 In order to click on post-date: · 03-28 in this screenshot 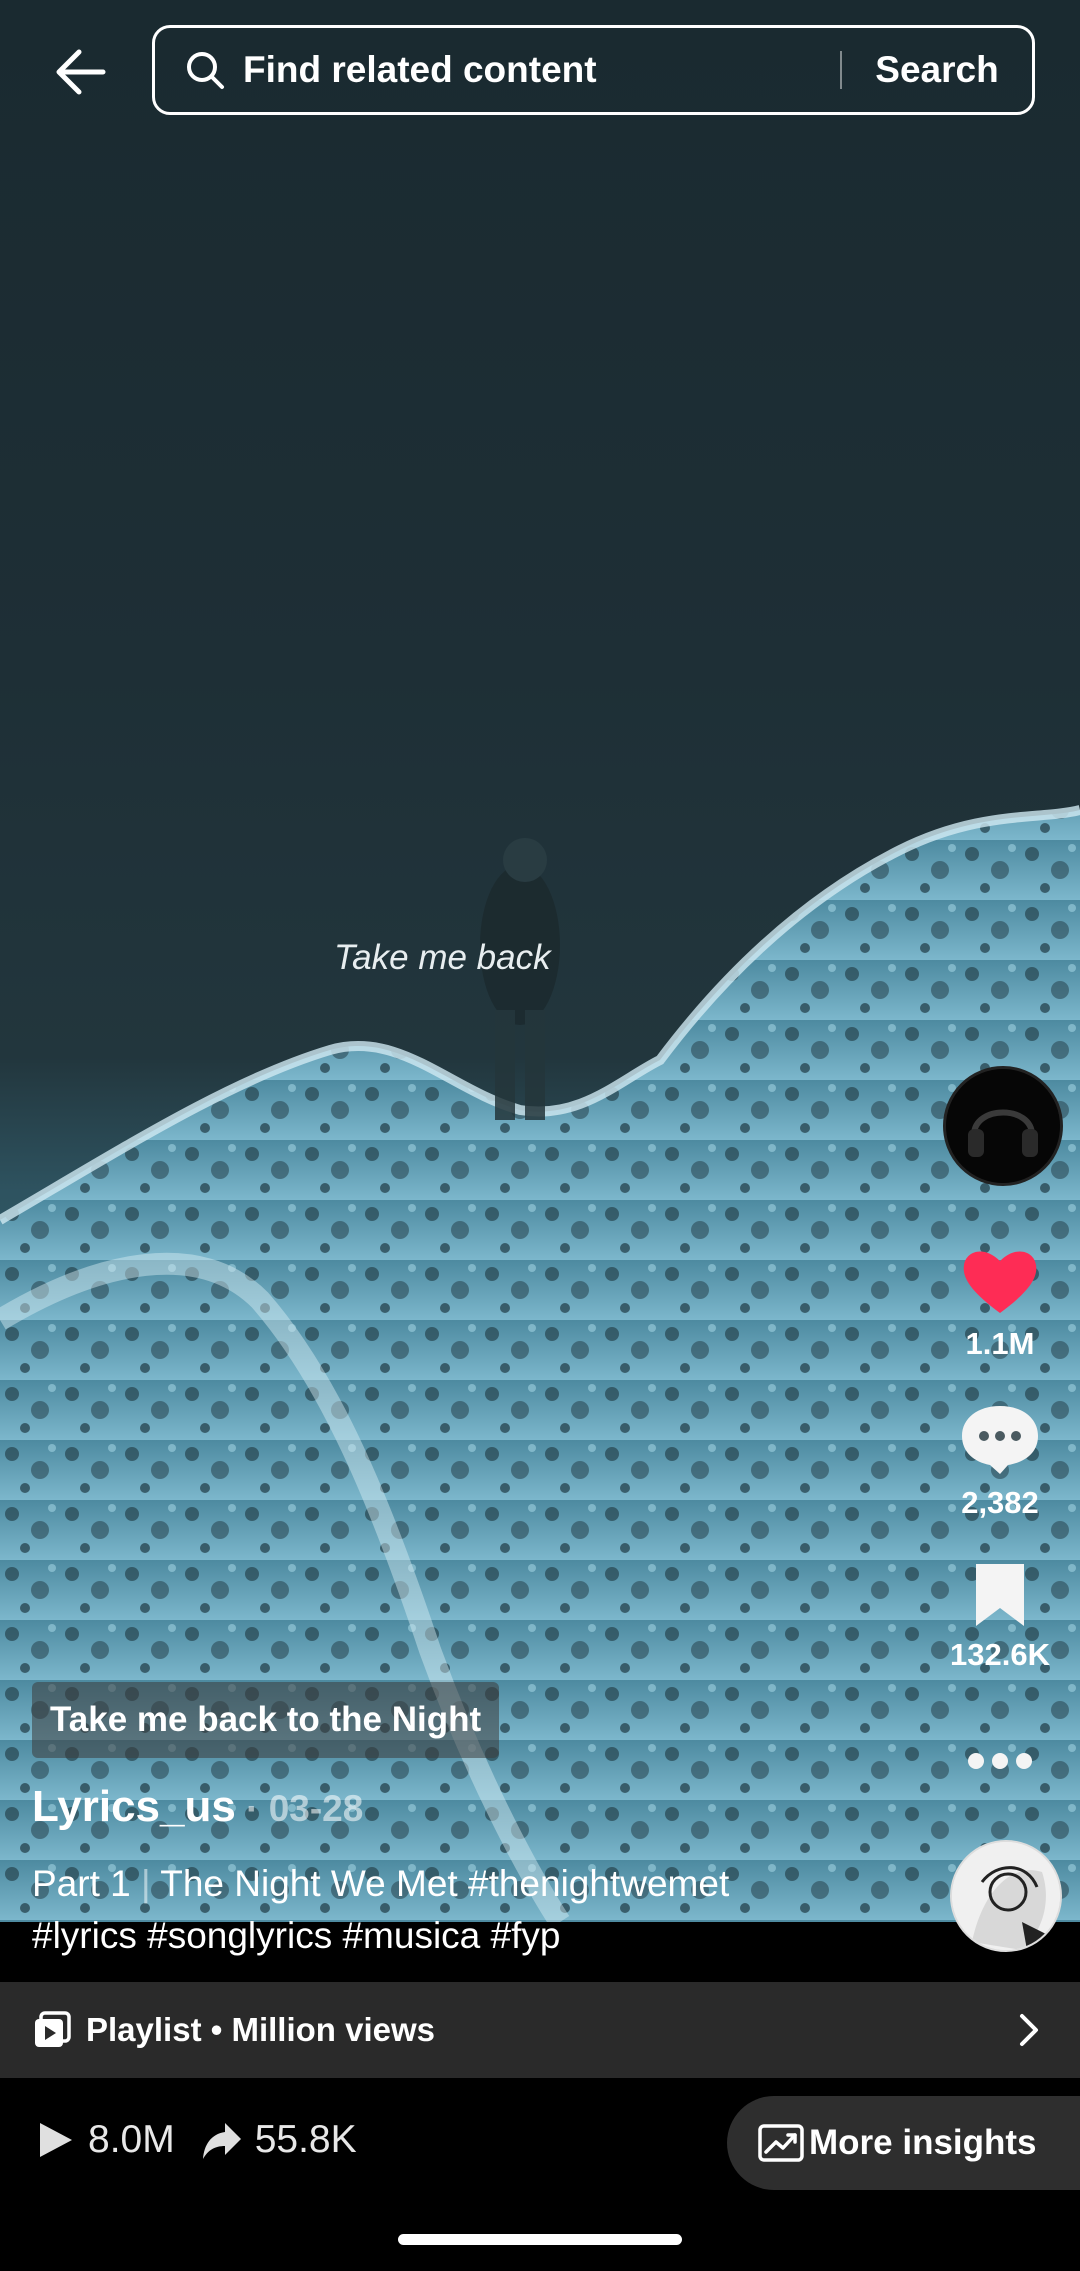, I will do `click(299, 1808)`.